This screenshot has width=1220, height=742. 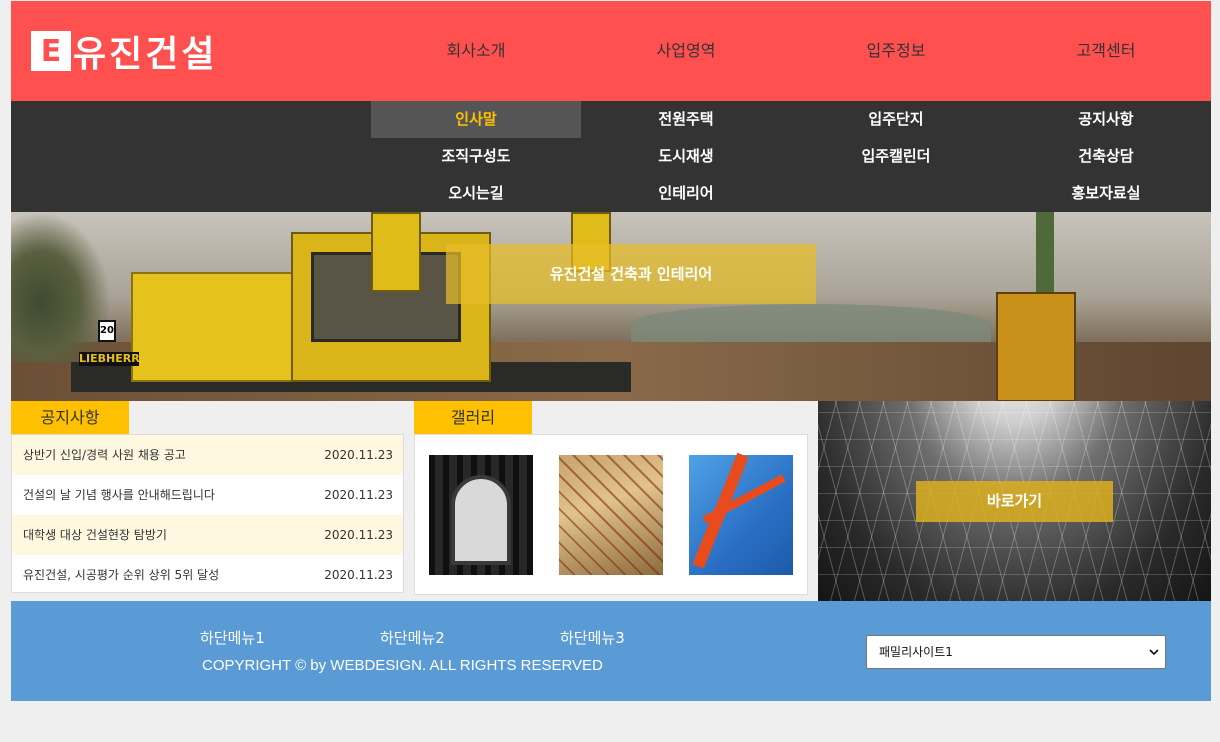 I want to click on shortcut-banner: 바로가기, so click(x=1014, y=501).